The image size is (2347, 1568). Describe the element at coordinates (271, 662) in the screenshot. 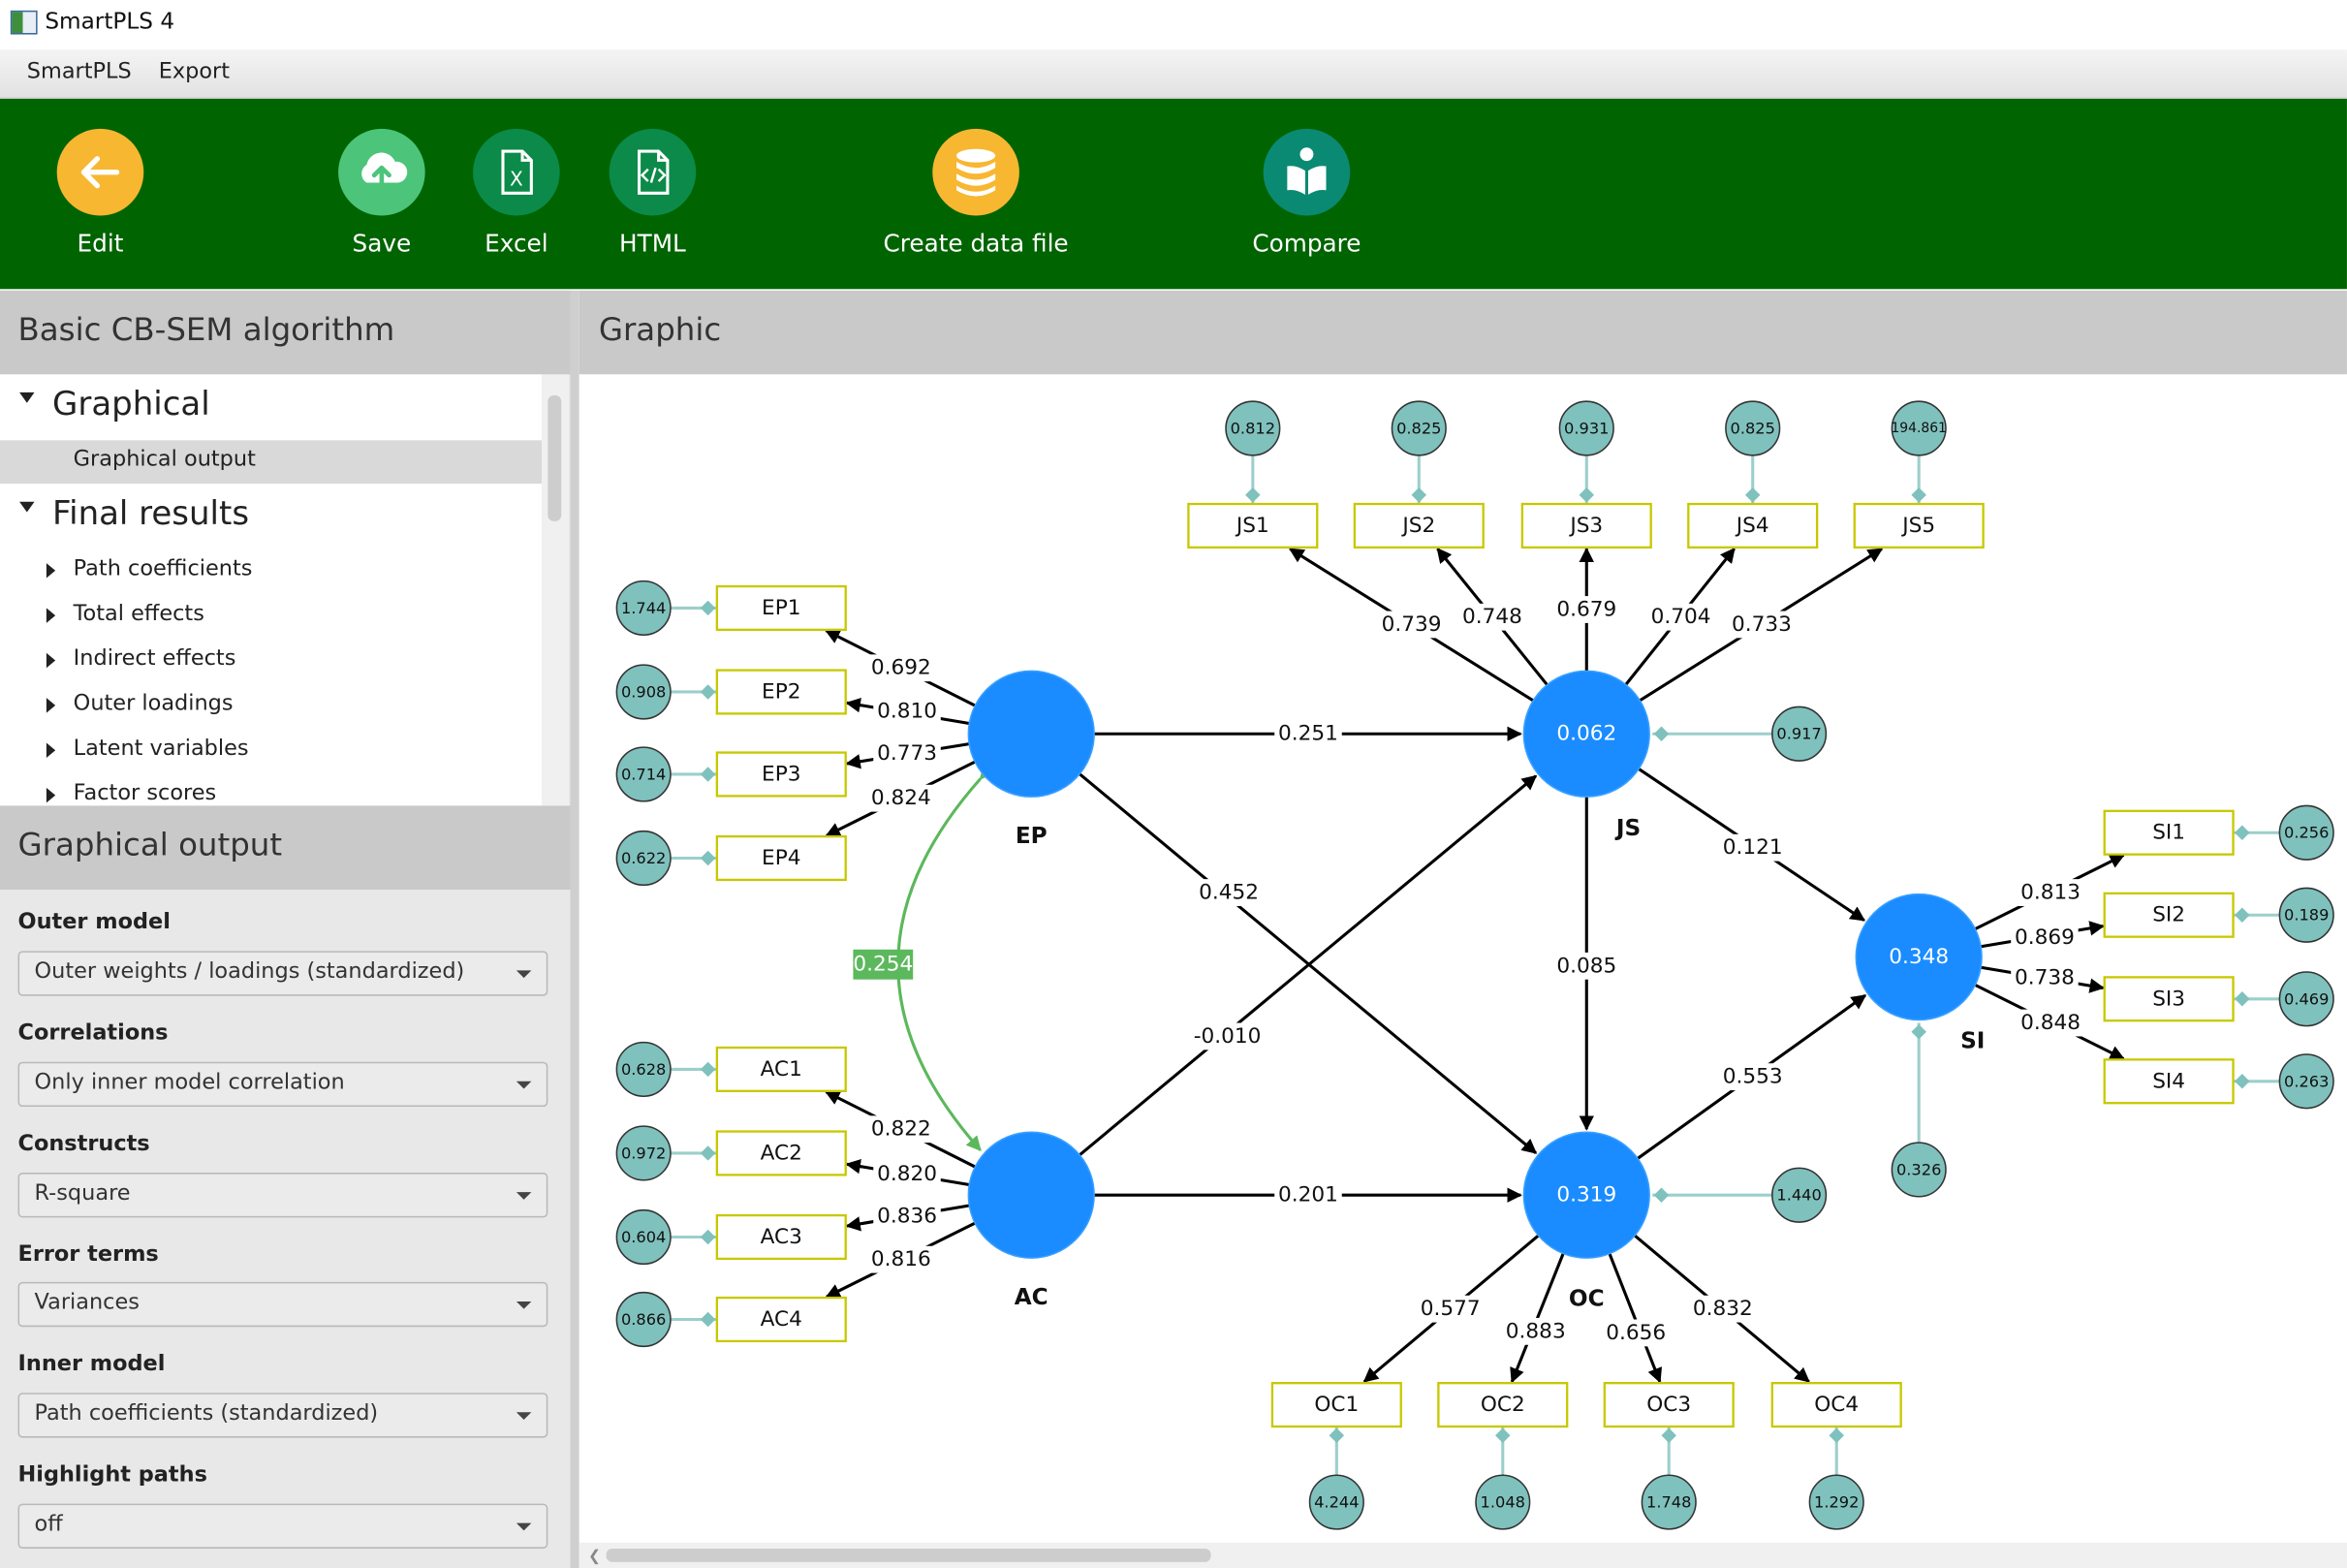

I see `tree-item-indirect-effects: Indirect effects` at that location.